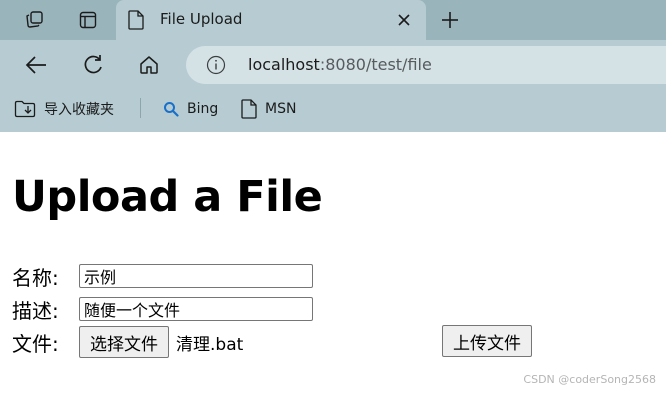  What do you see at coordinates (404, 20) in the screenshot?
I see `close-icon` at bounding box center [404, 20].